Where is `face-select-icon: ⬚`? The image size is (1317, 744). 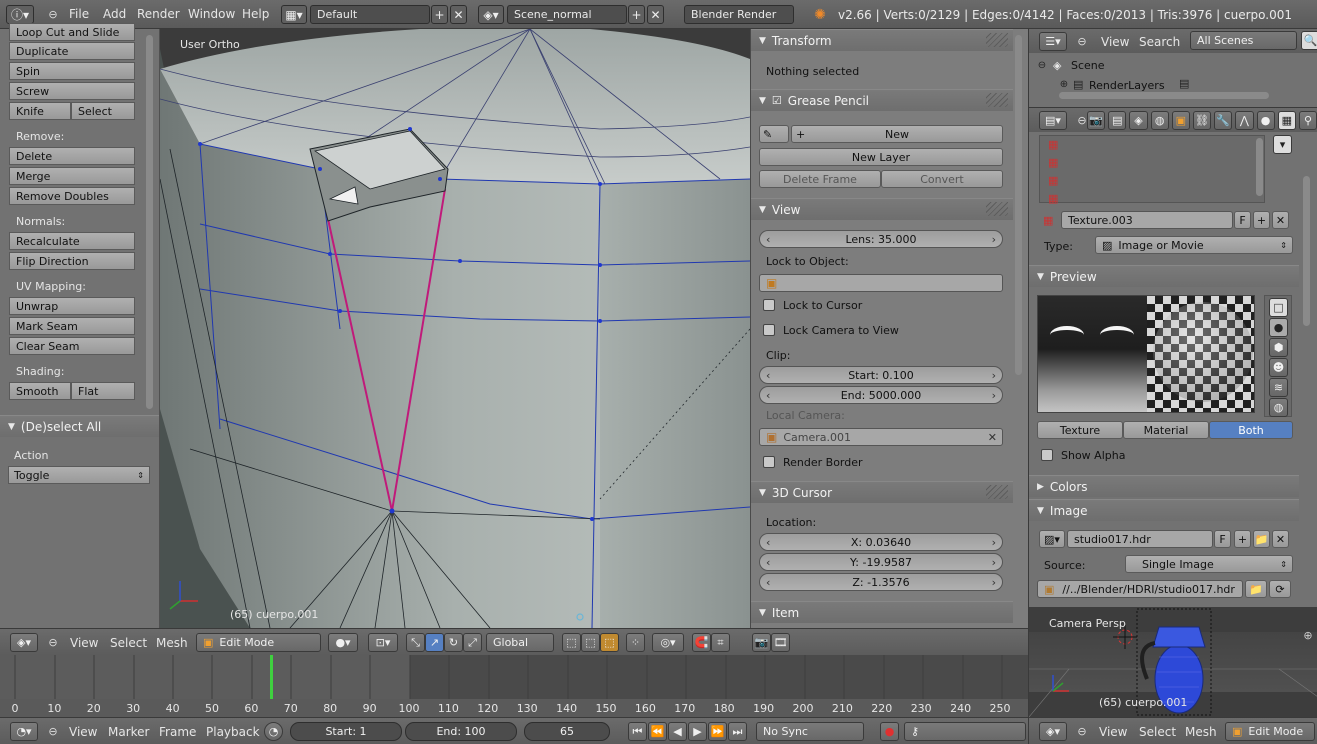
face-select-icon: ⬚ is located at coordinates (609, 642).